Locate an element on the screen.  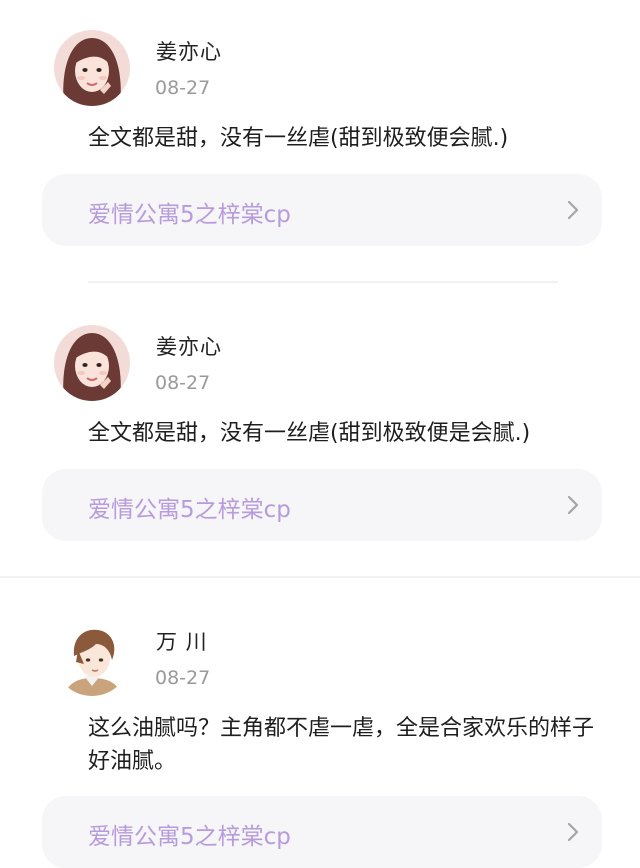
username: 万 川 is located at coordinates (182, 641).